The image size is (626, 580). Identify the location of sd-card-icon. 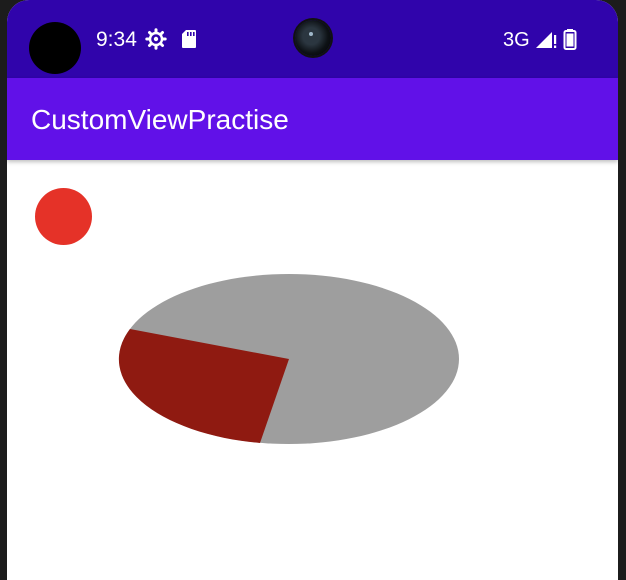
(189, 39).